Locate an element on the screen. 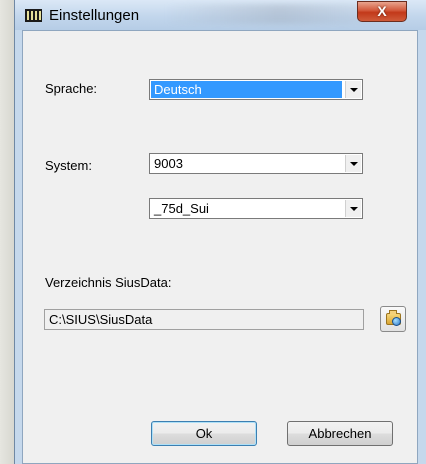 This screenshot has width=426, height=464. system-variant-dropdown: _75d_Sui is located at coordinates (256, 208).